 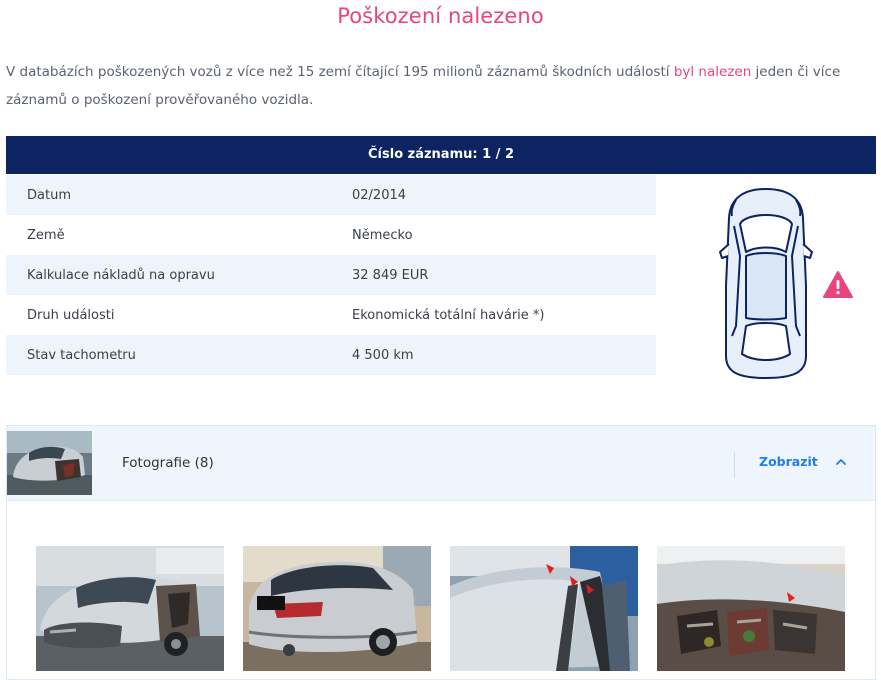 I want to click on photos-bar: Fotografie (8) Zobrazit, so click(x=441, y=463).